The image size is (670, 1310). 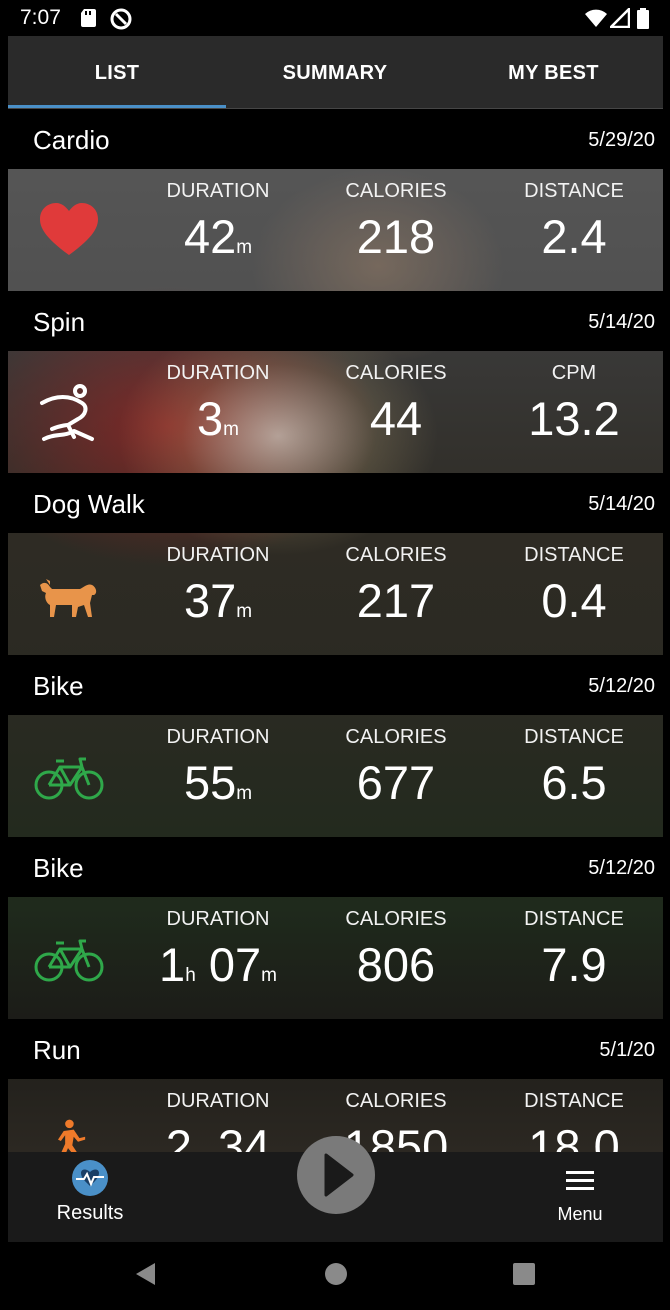 What do you see at coordinates (574, 236) in the screenshot?
I see `distance-value: 2.4` at bounding box center [574, 236].